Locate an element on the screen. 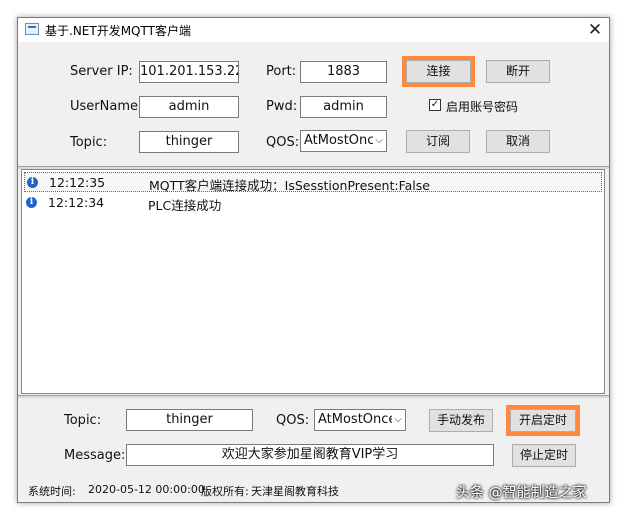 This screenshot has height=517, width=625. section-divider is located at coordinates (313, 396).